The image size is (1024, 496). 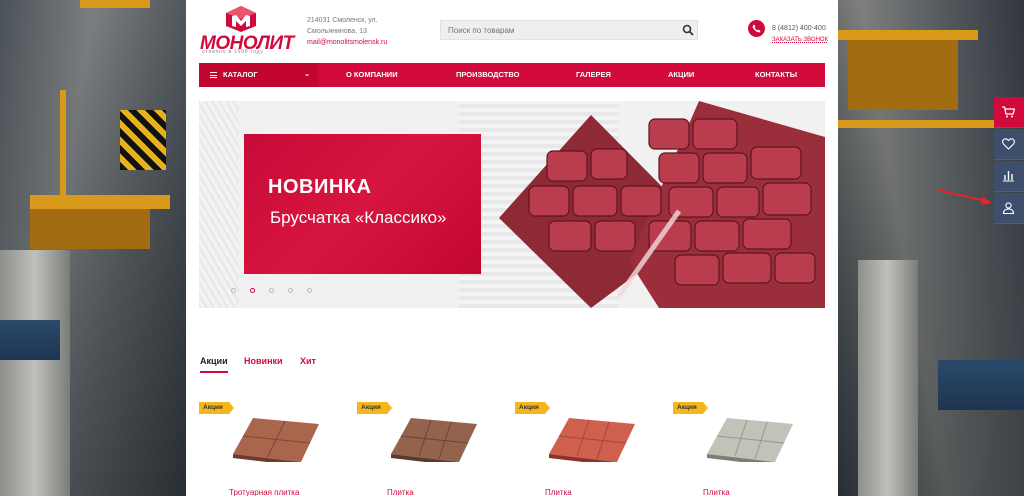 What do you see at coordinates (308, 361) in the screenshot?
I see `tab-hit: Хит` at bounding box center [308, 361].